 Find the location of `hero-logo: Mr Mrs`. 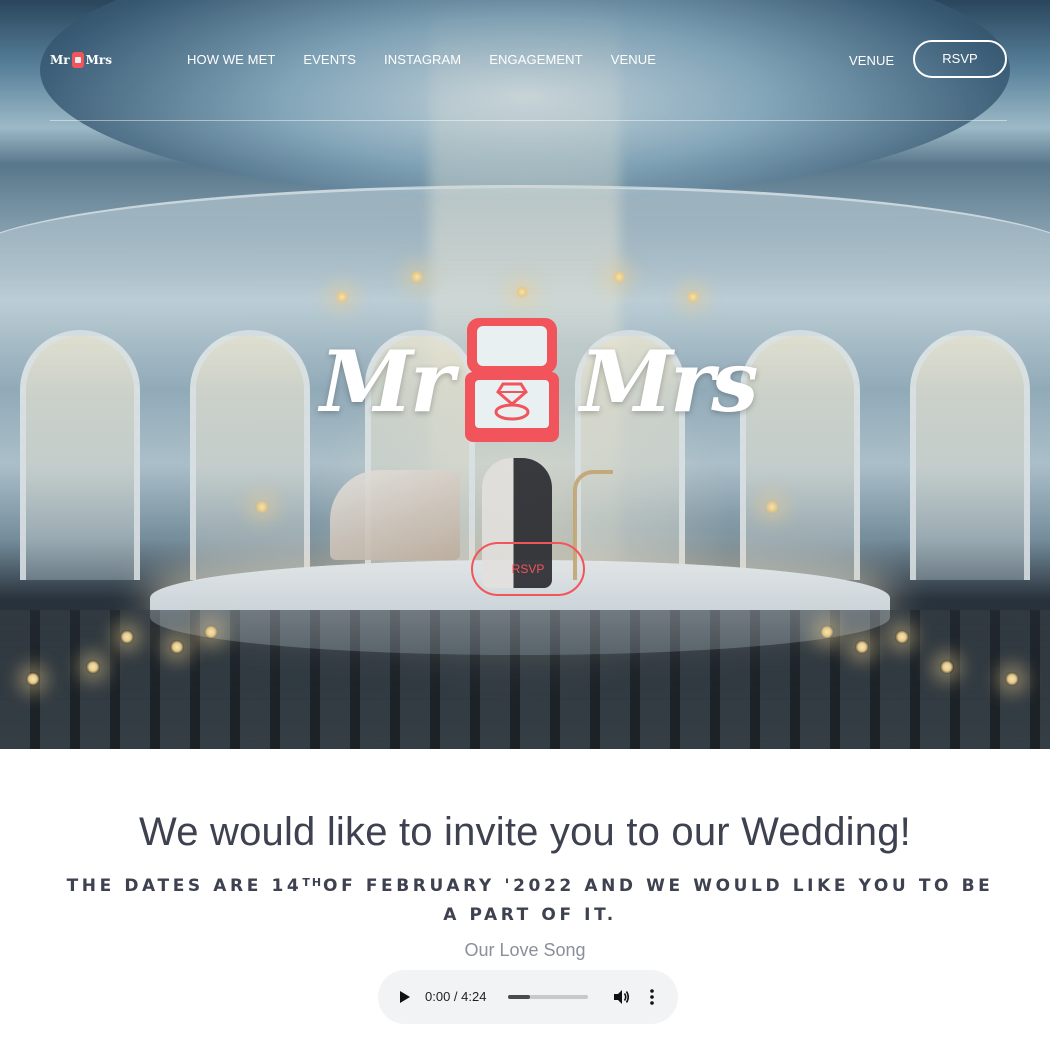

hero-logo: Mr Mrs is located at coordinates (539, 380).